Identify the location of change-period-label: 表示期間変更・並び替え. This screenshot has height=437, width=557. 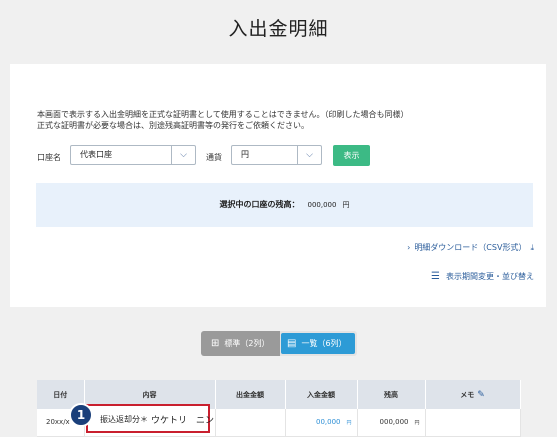
(490, 276).